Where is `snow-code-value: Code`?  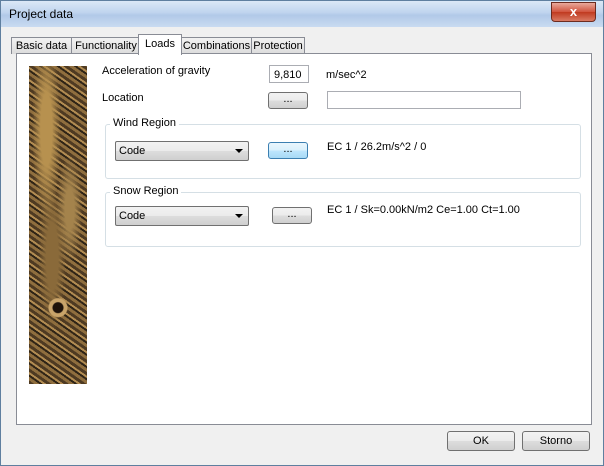 snow-code-value: Code is located at coordinates (132, 216).